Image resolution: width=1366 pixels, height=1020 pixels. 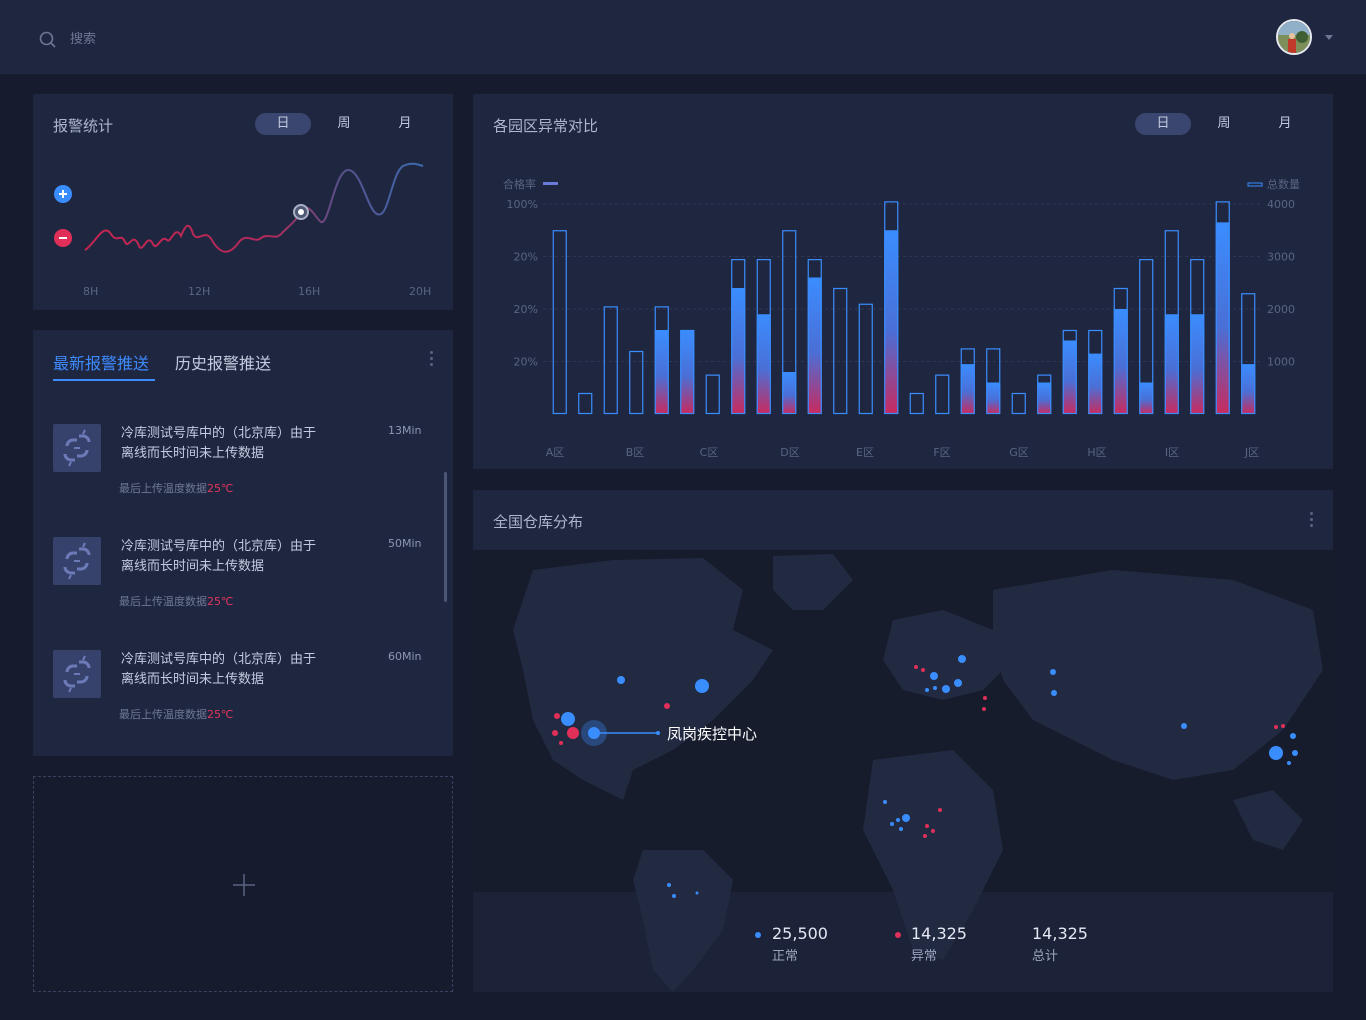 What do you see at coordinates (309, 291) in the screenshot?
I see `x-tick-16h: 16H` at bounding box center [309, 291].